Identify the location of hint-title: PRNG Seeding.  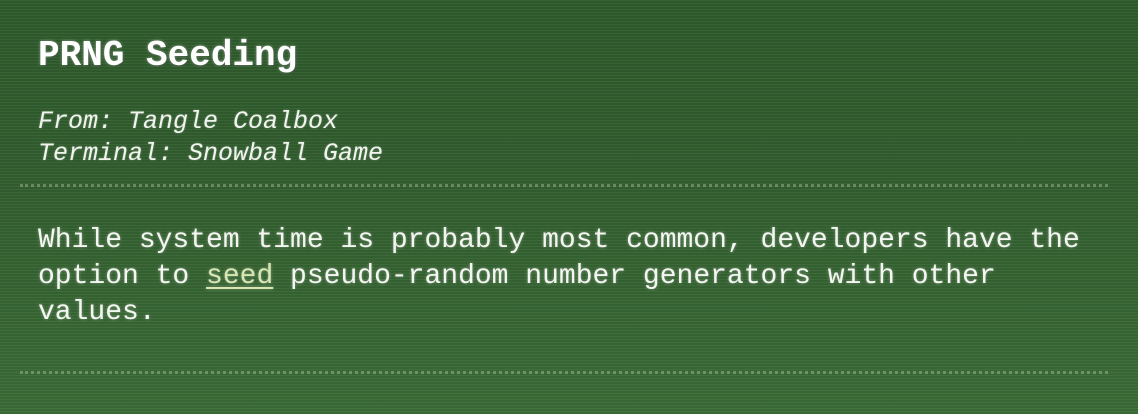
(168, 55).